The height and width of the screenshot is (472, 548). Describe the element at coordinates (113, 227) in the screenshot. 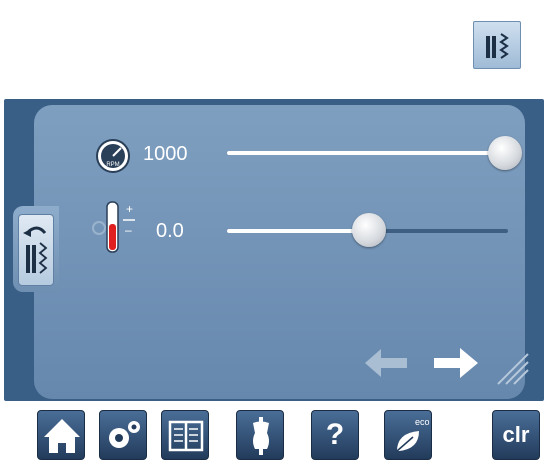

I see `thread-tension-icon: + –` at that location.